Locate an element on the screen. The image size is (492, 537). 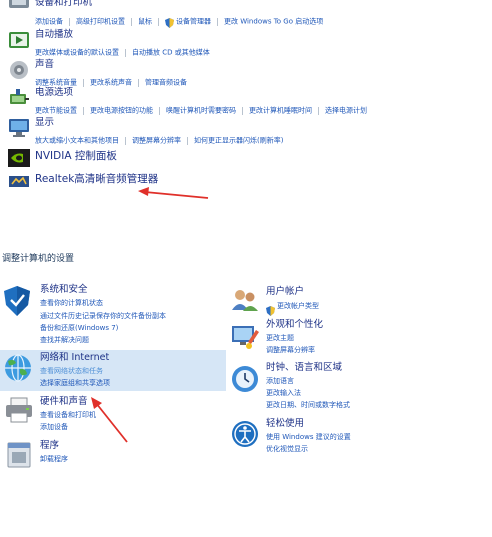
adjust-volume-link: 调整系统音量 is located at coordinates (56, 83).